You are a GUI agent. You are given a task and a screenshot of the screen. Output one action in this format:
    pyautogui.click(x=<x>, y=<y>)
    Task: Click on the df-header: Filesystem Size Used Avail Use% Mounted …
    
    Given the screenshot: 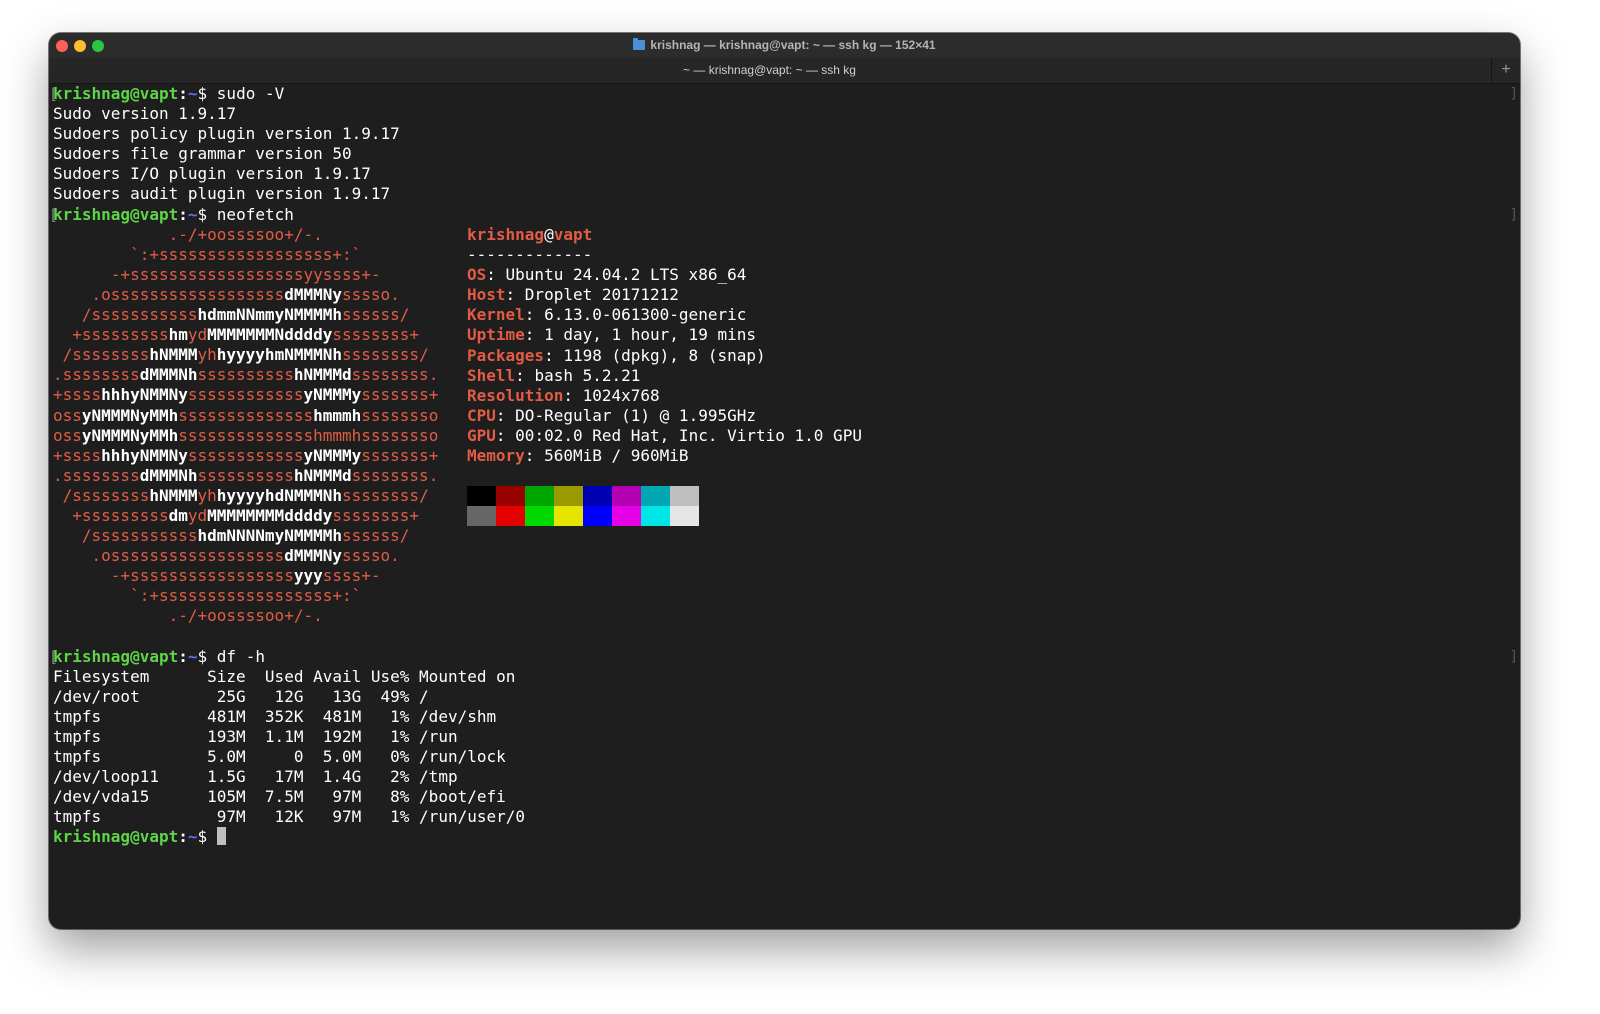 What is the action you would take?
    pyautogui.click(x=284, y=676)
    